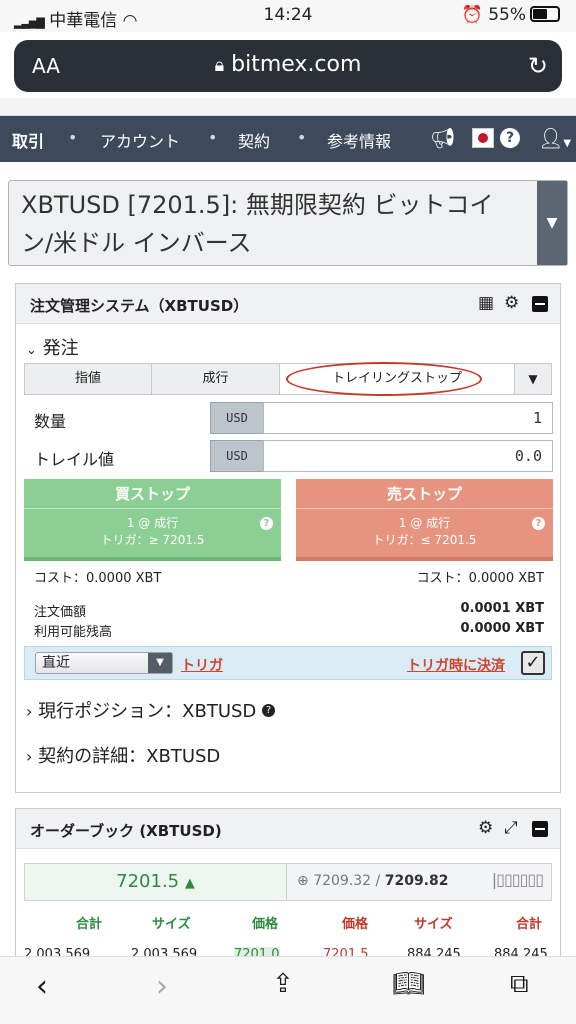 This screenshot has height=1024, width=576. Describe the element at coordinates (288, 829) in the screenshot. I see `orderbook-header: オーダーブック (XBTUSD) ⚙ ⤢` at that location.